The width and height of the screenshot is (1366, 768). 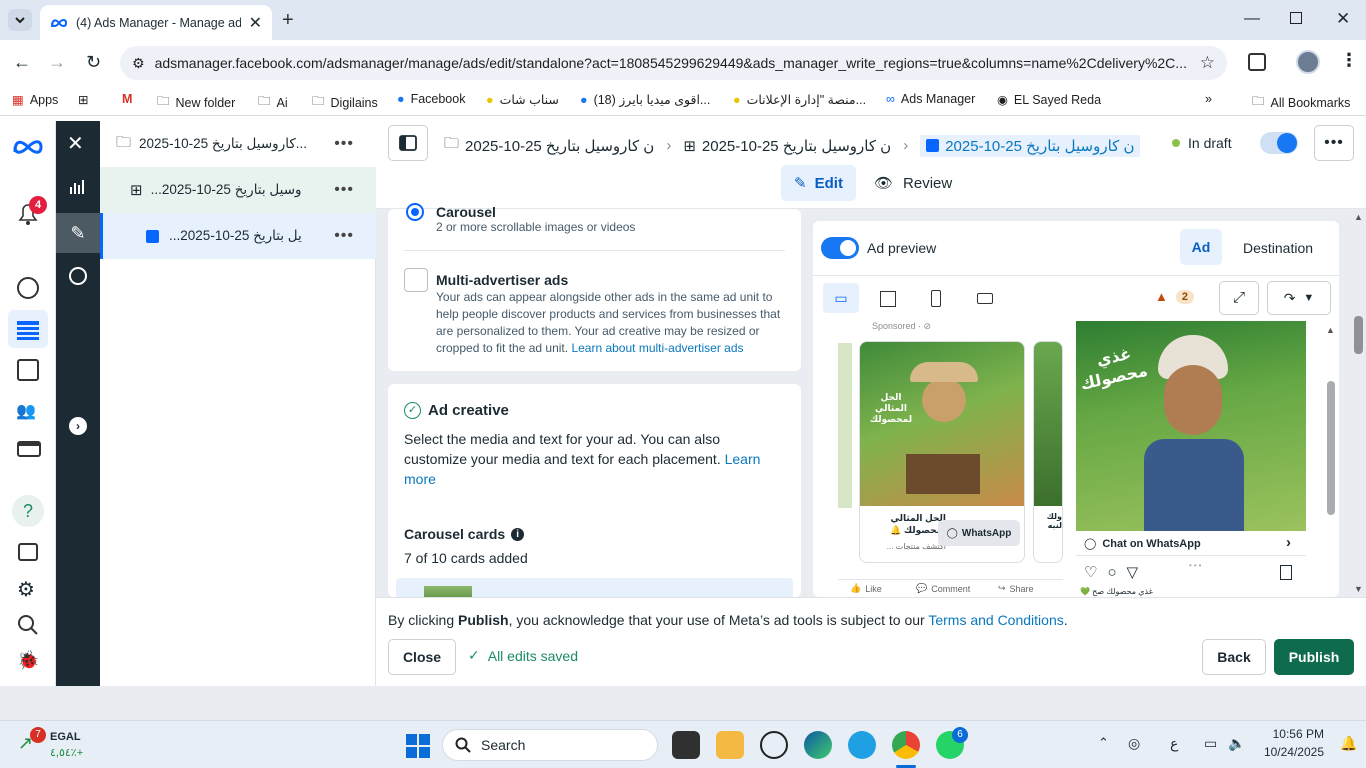 I want to click on browser-menu-icon: ⋮, so click(x=1349, y=60).